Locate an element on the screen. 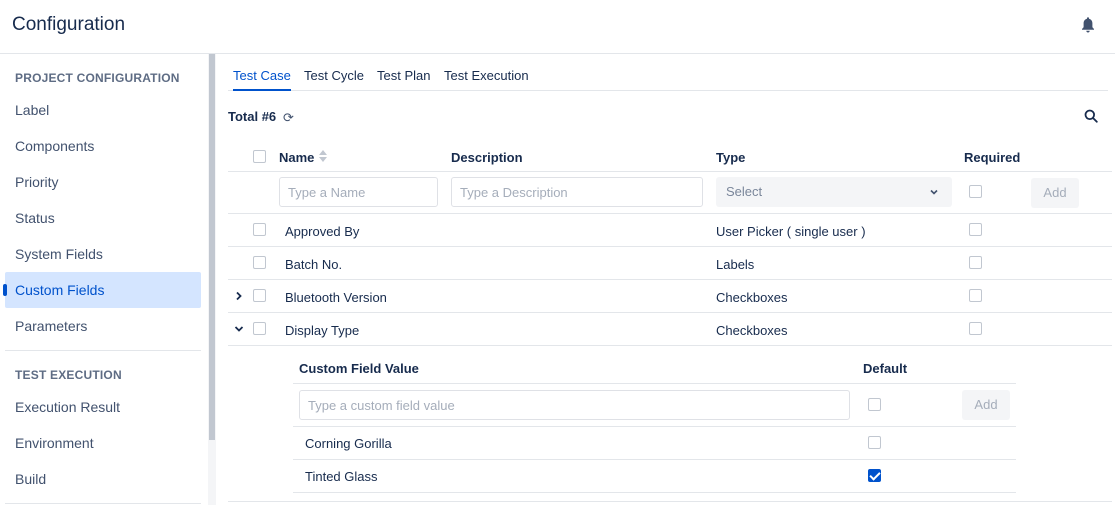 The width and height of the screenshot is (1115, 505). field-name: Batch No. is located at coordinates (314, 264).